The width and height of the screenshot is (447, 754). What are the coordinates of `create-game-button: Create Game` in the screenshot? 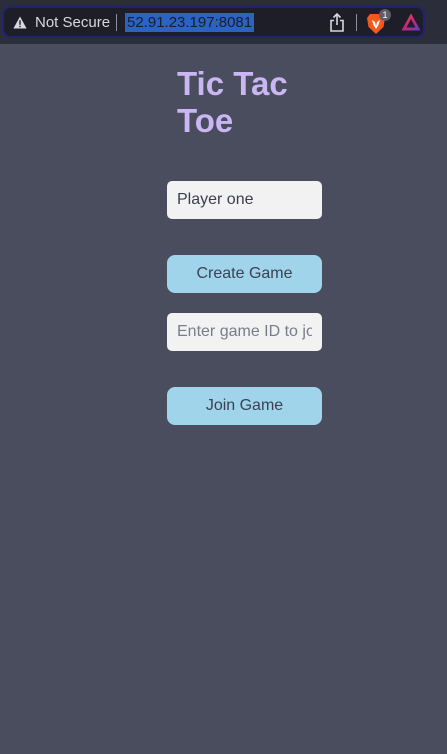 It's located at (244, 274).